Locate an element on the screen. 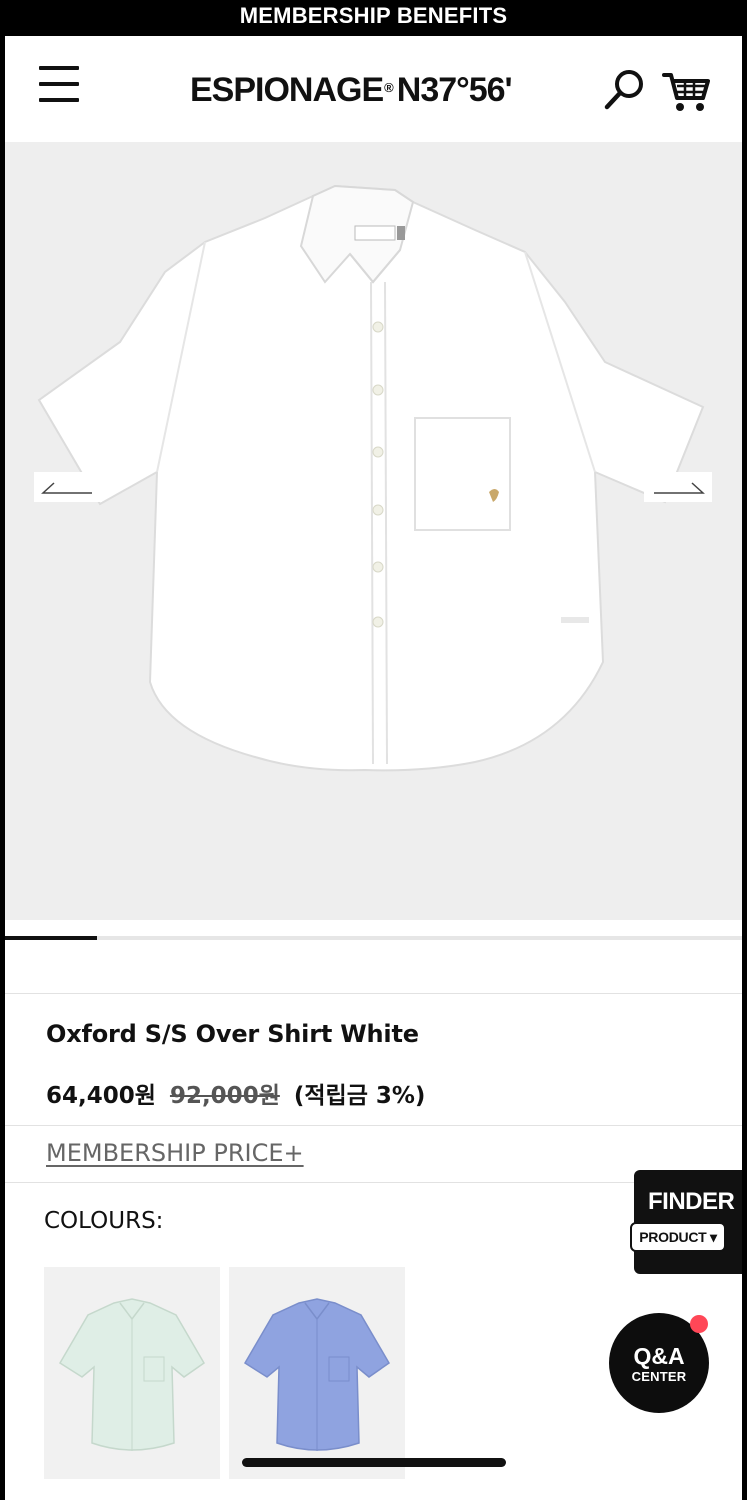 This screenshot has height=1500, width=747. original-price: 92,000원 is located at coordinates (224, 1096).